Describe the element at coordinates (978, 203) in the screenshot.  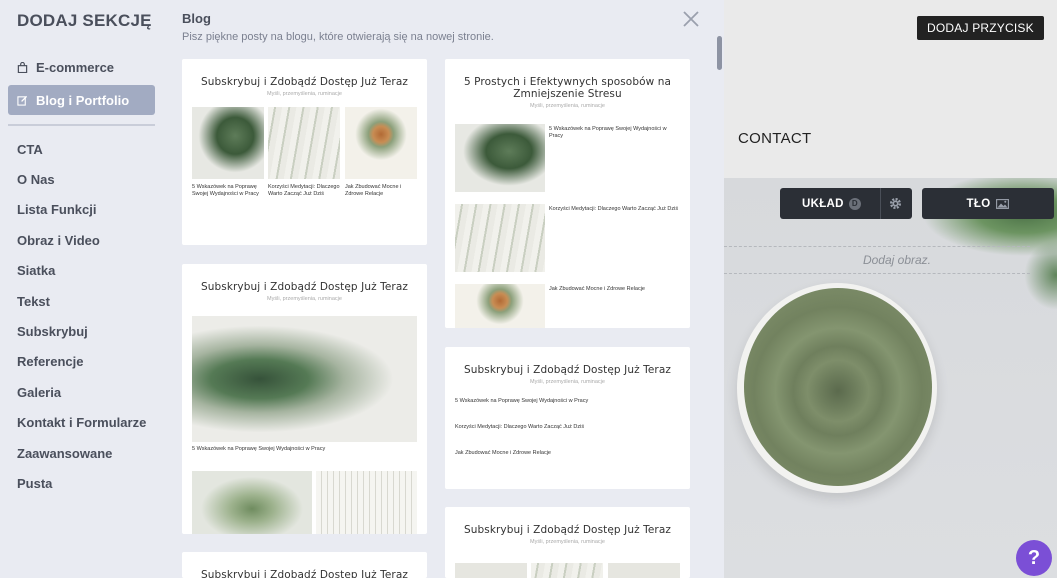
I see `background-label: TŁO` at that location.